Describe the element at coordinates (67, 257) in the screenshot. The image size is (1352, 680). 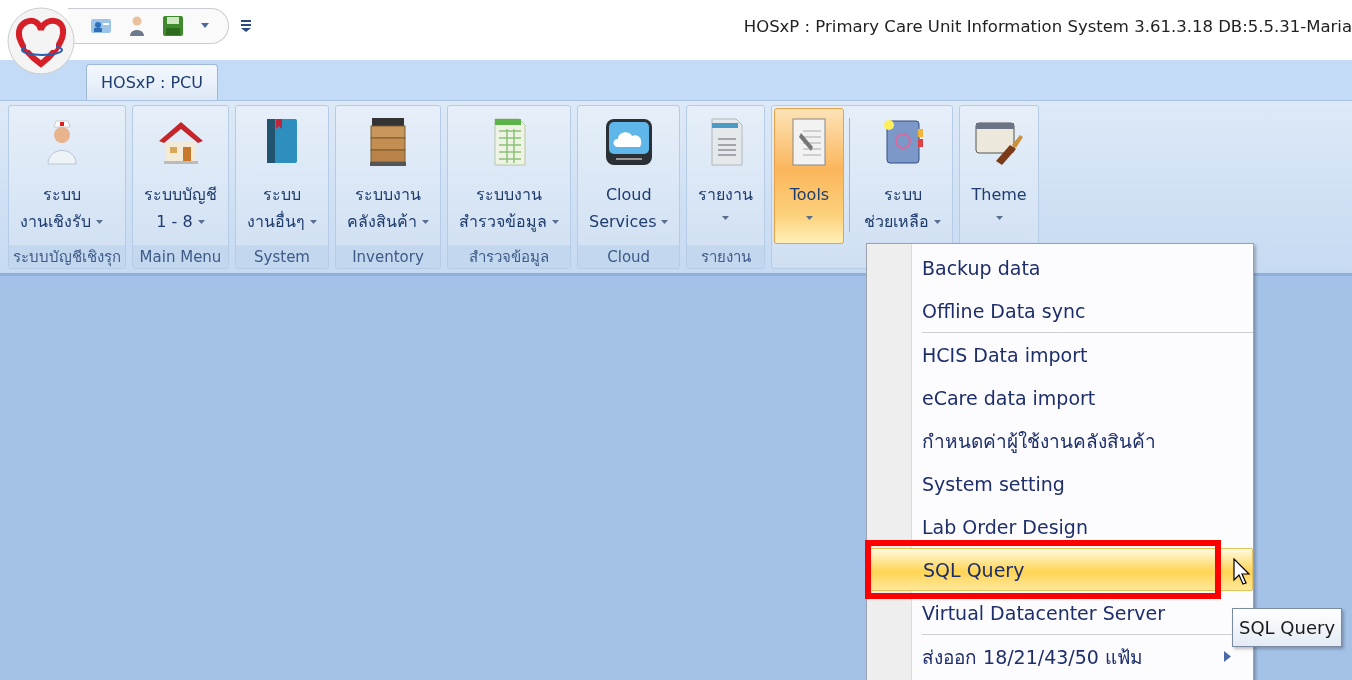
I see `group-caption: ระบบบัญชีเชิงรุก` at that location.